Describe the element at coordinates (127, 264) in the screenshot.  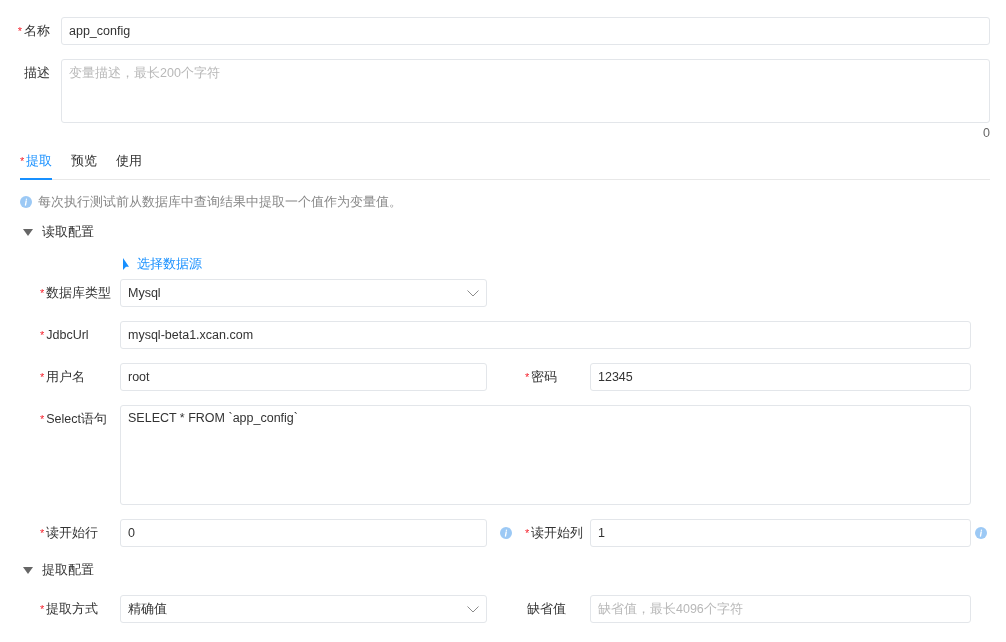
I see `cursor-icon` at that location.